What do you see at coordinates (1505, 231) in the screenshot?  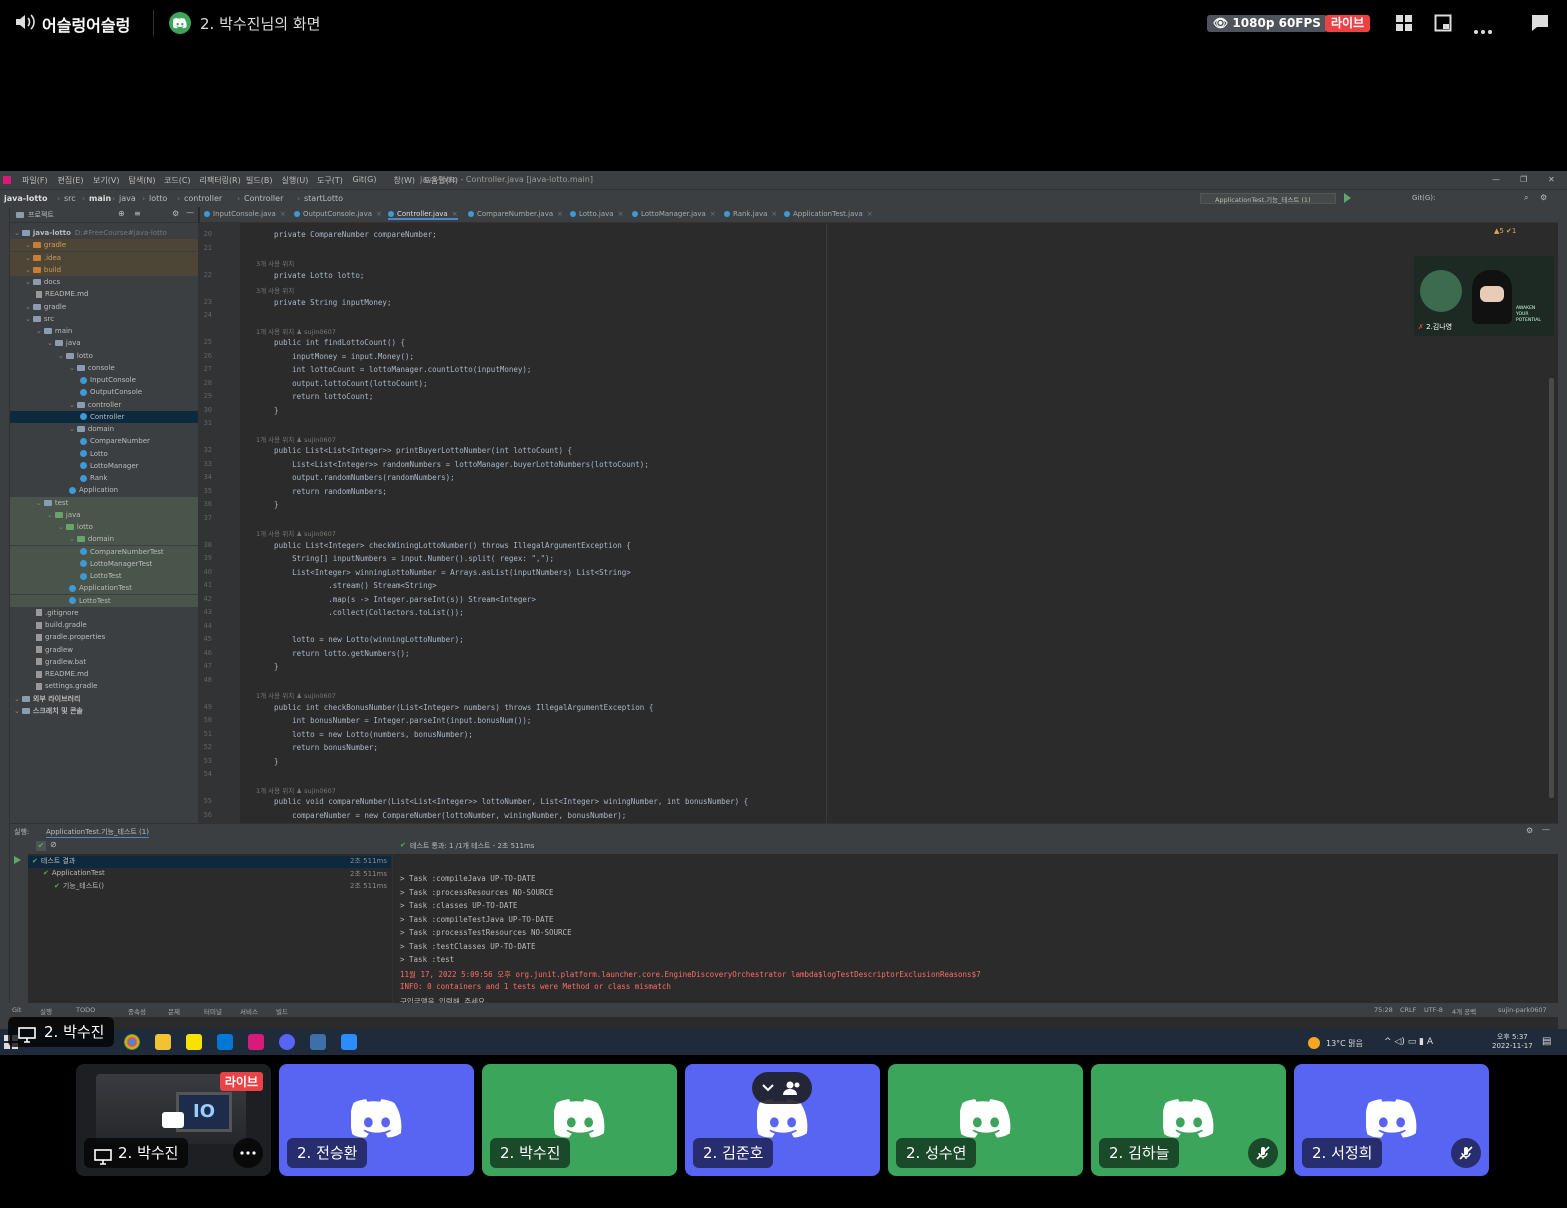 I see `inspection-summary: ▲5 ✔1` at bounding box center [1505, 231].